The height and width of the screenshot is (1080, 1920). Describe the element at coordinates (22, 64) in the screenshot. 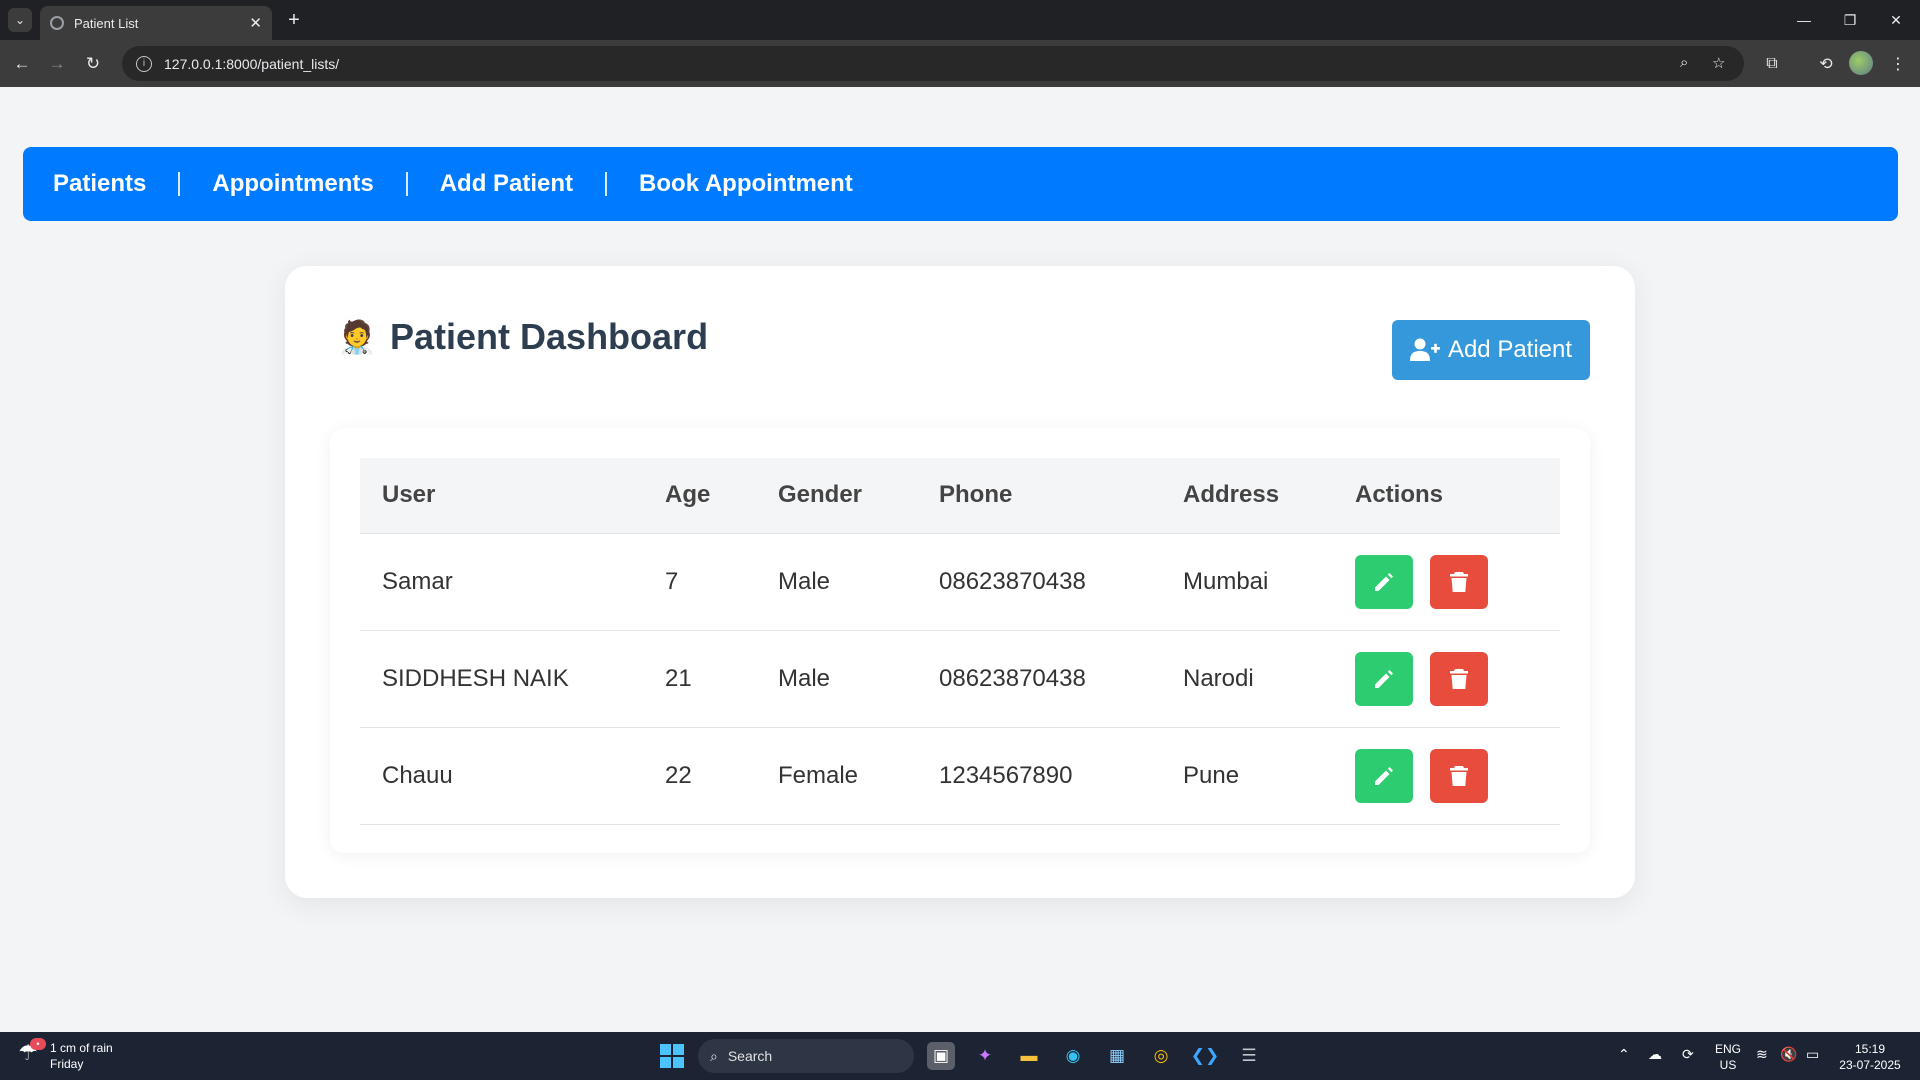

I see `back-icon: ←` at that location.